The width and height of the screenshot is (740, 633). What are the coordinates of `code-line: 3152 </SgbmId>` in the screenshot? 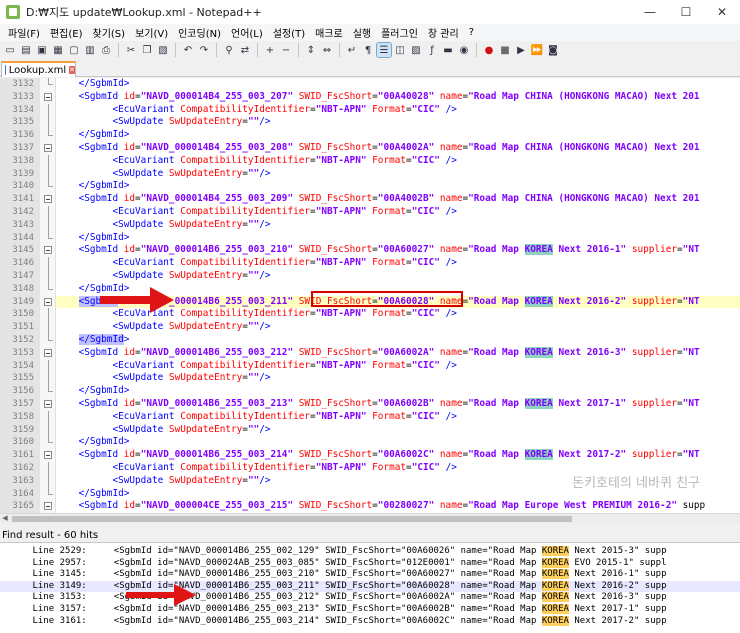 It's located at (376, 340).